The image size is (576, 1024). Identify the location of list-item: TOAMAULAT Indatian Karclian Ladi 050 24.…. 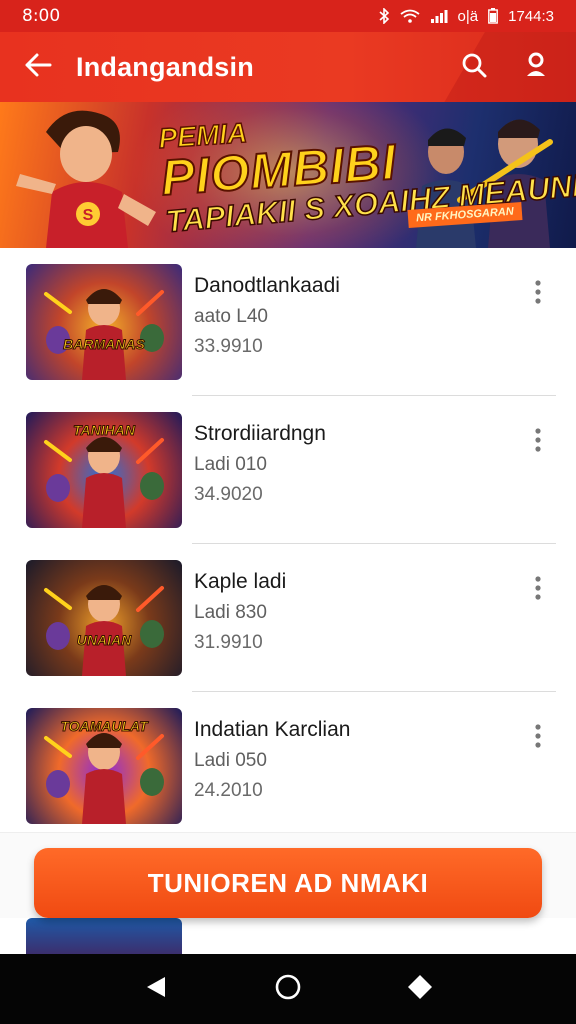
(288, 766).